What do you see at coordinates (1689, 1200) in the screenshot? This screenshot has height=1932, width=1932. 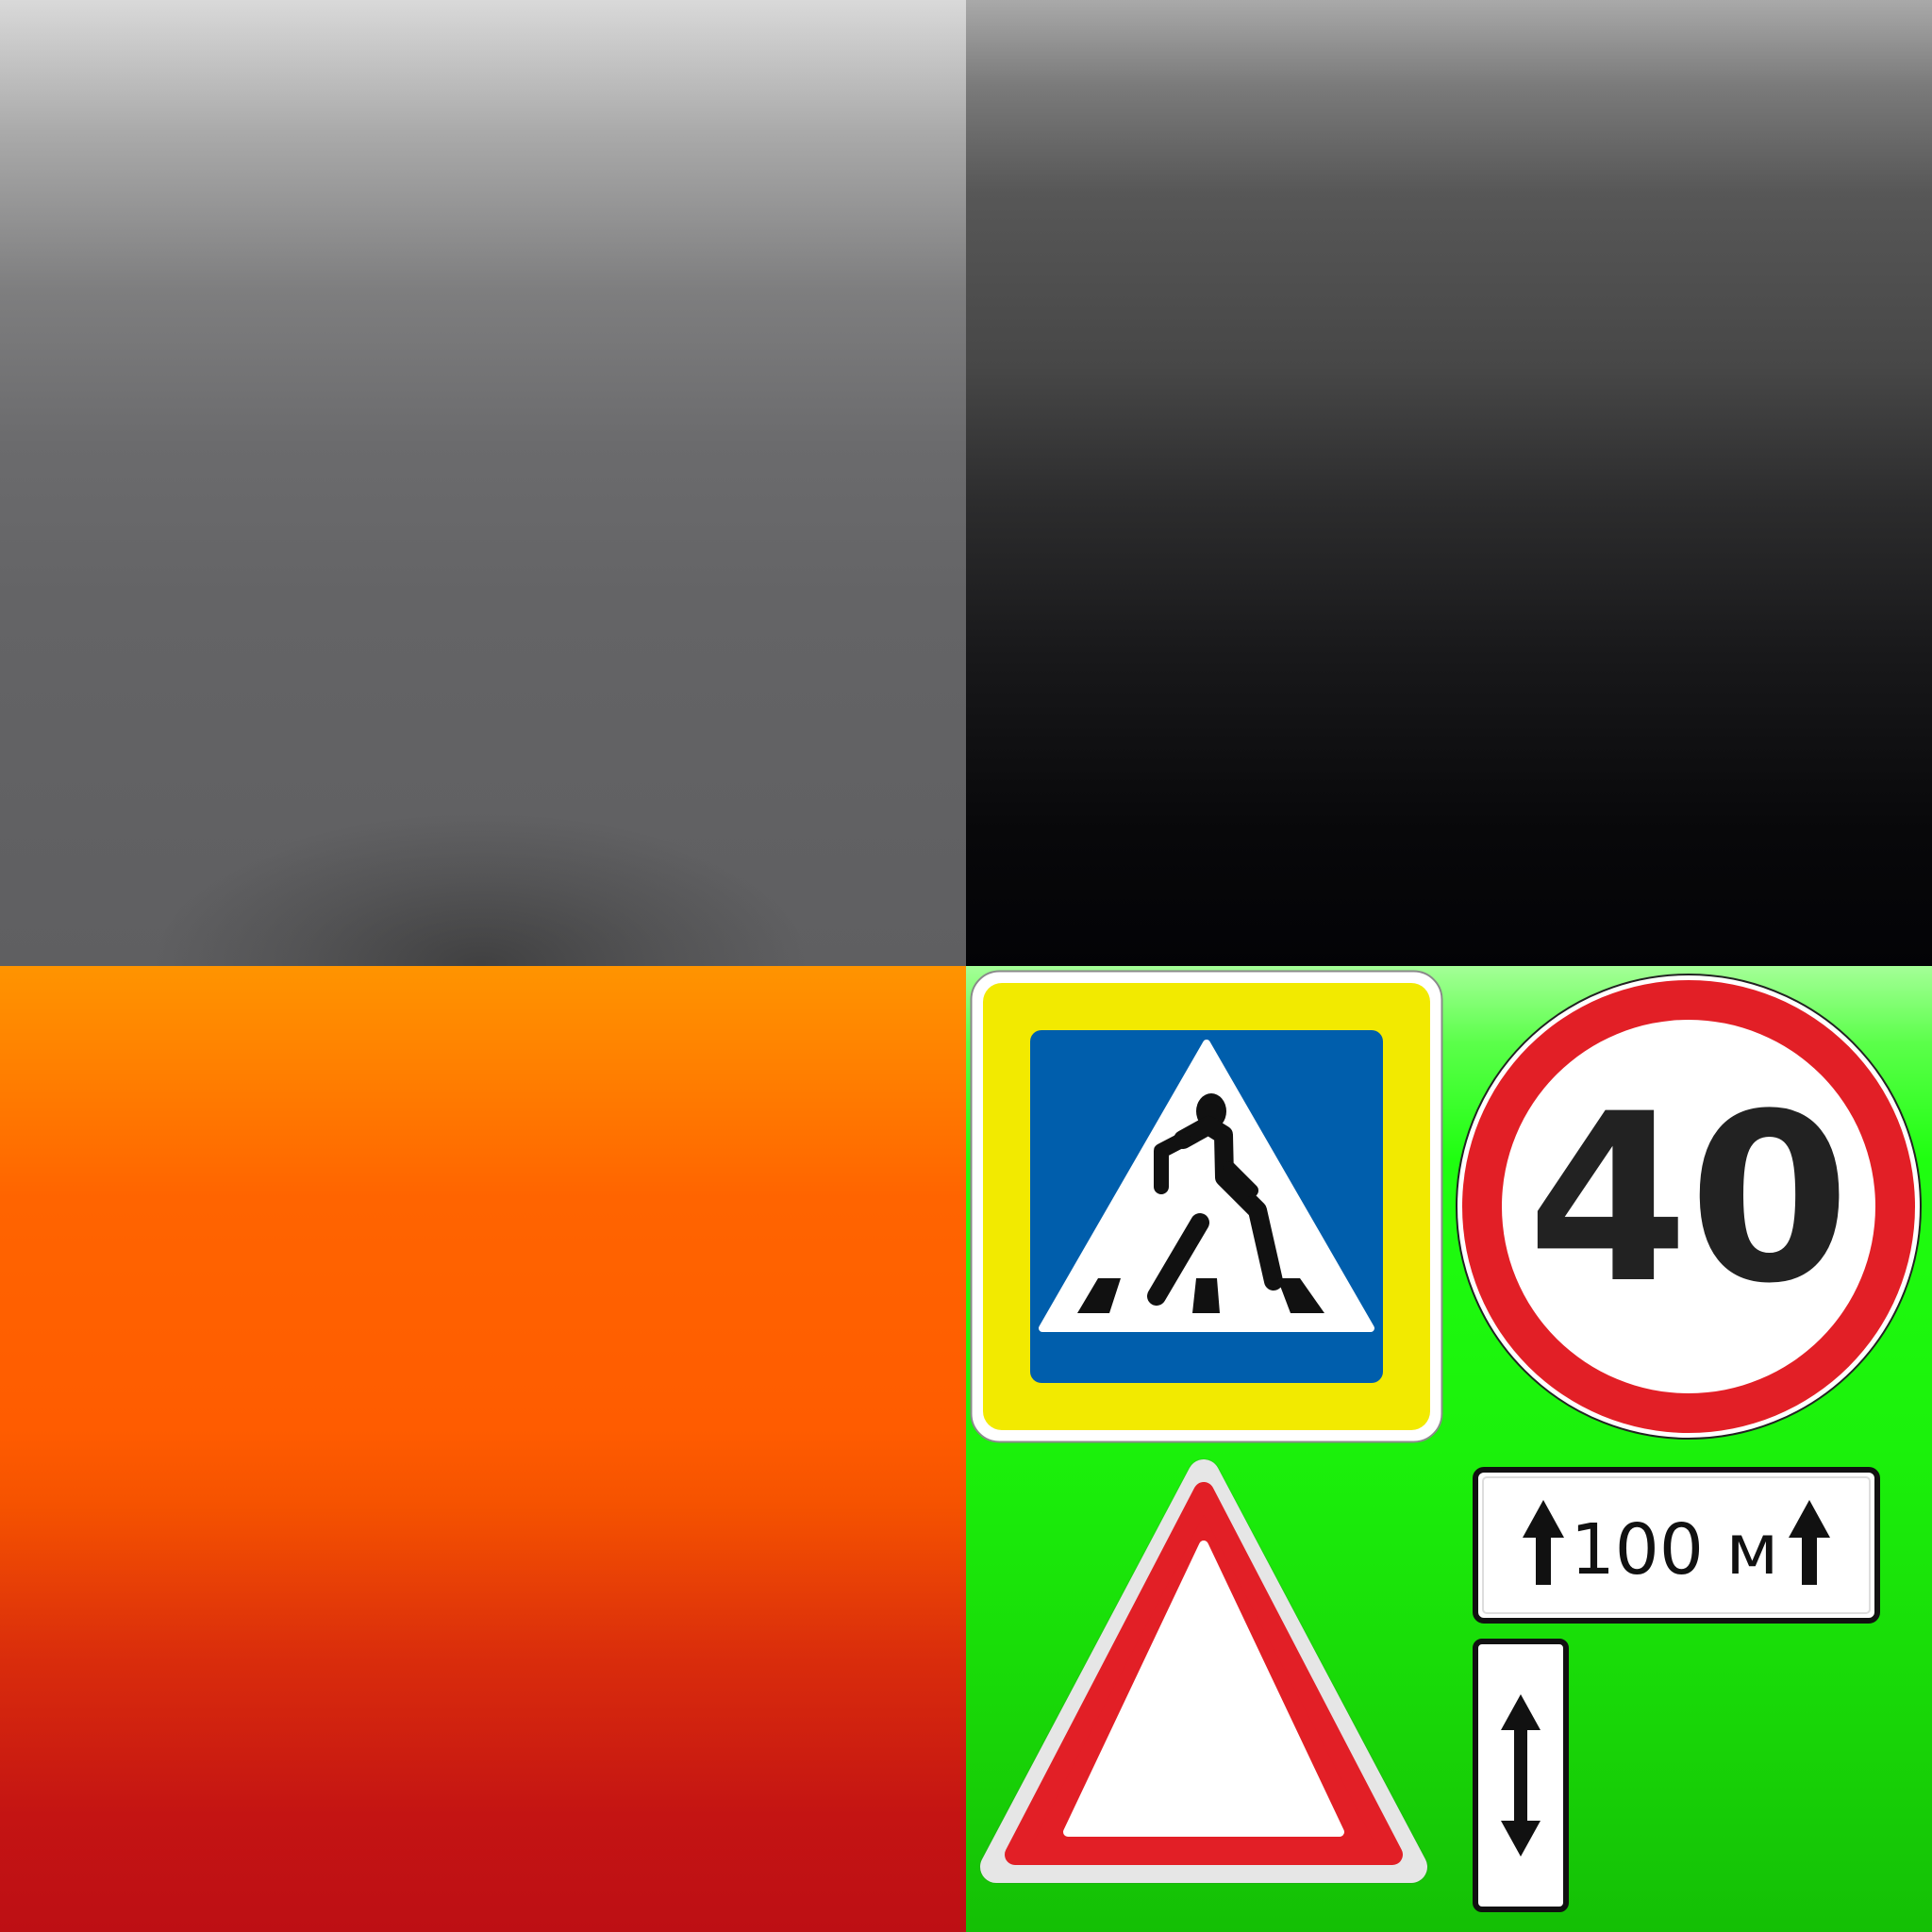 I see `speed-limit-value: 40` at bounding box center [1689, 1200].